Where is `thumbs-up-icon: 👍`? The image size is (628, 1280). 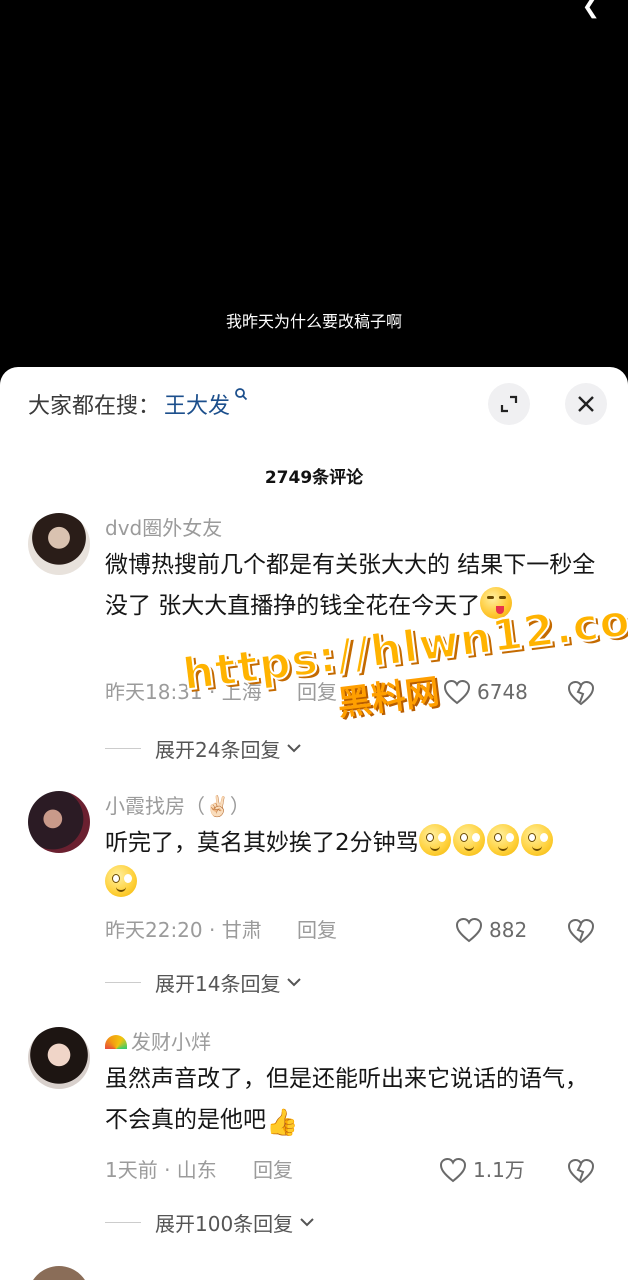 thumbs-up-icon: 👍 is located at coordinates (282, 1123).